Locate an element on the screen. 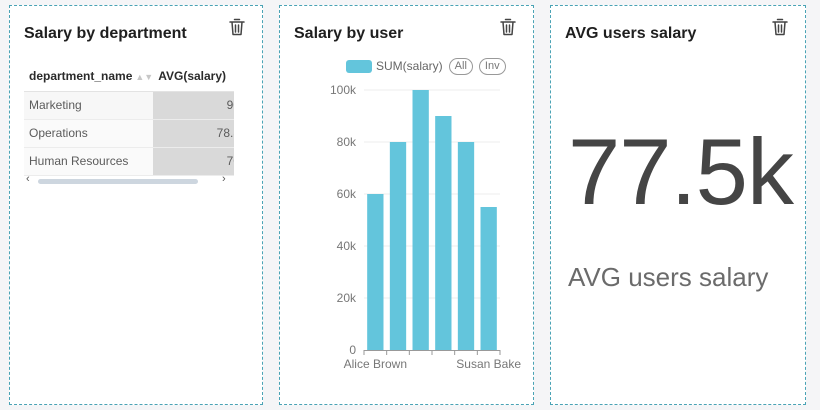 This screenshot has width=820, height=410. big-number-value: 77.5k is located at coordinates (681, 171).